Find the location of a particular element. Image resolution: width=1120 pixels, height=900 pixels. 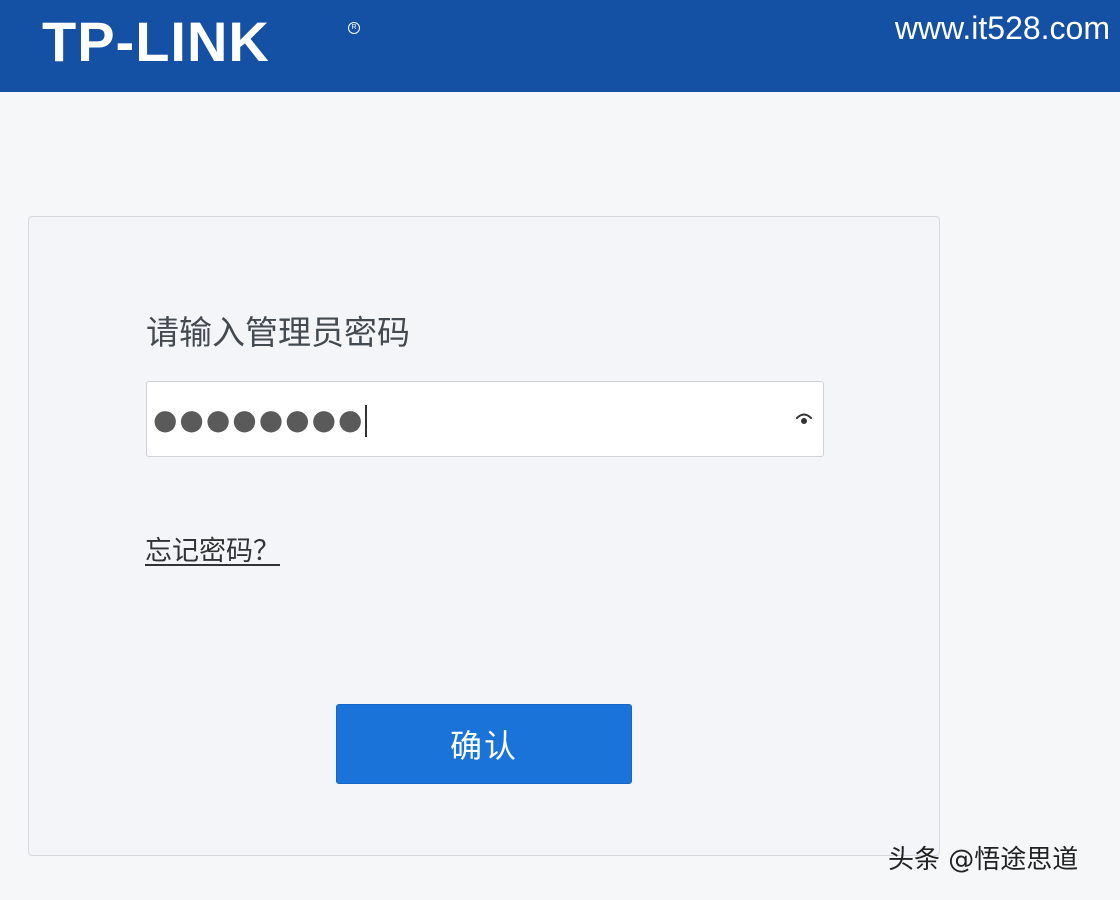

registered-mark-icon: R is located at coordinates (354, 28).